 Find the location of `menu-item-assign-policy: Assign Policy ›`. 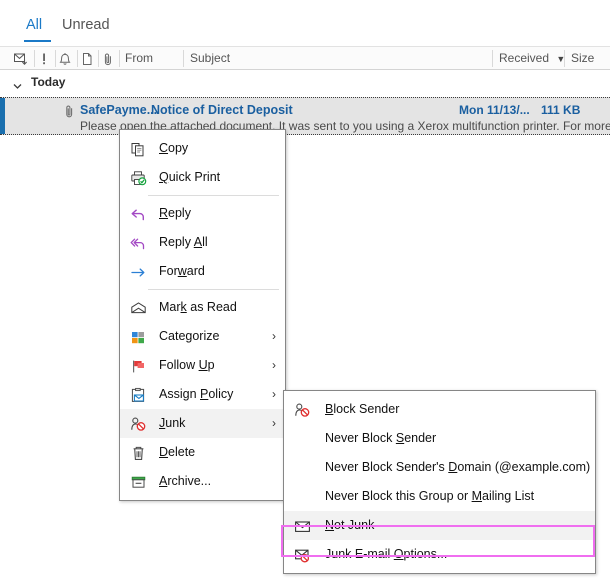

menu-item-assign-policy: Assign Policy › is located at coordinates (202, 394).